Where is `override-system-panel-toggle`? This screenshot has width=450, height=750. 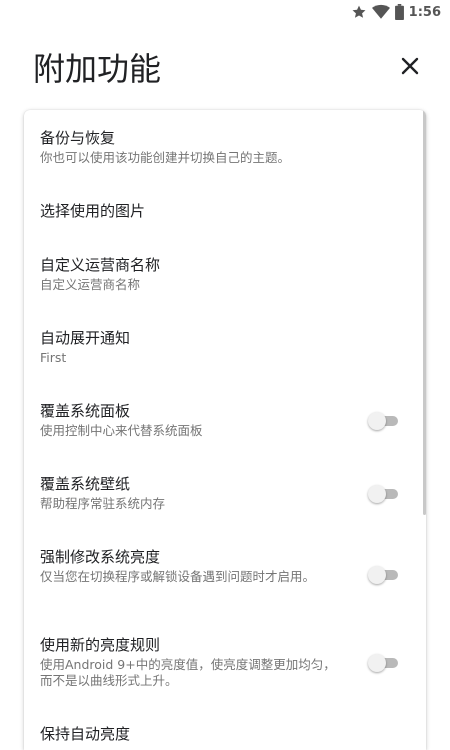 override-system-panel-toggle is located at coordinates (383, 421).